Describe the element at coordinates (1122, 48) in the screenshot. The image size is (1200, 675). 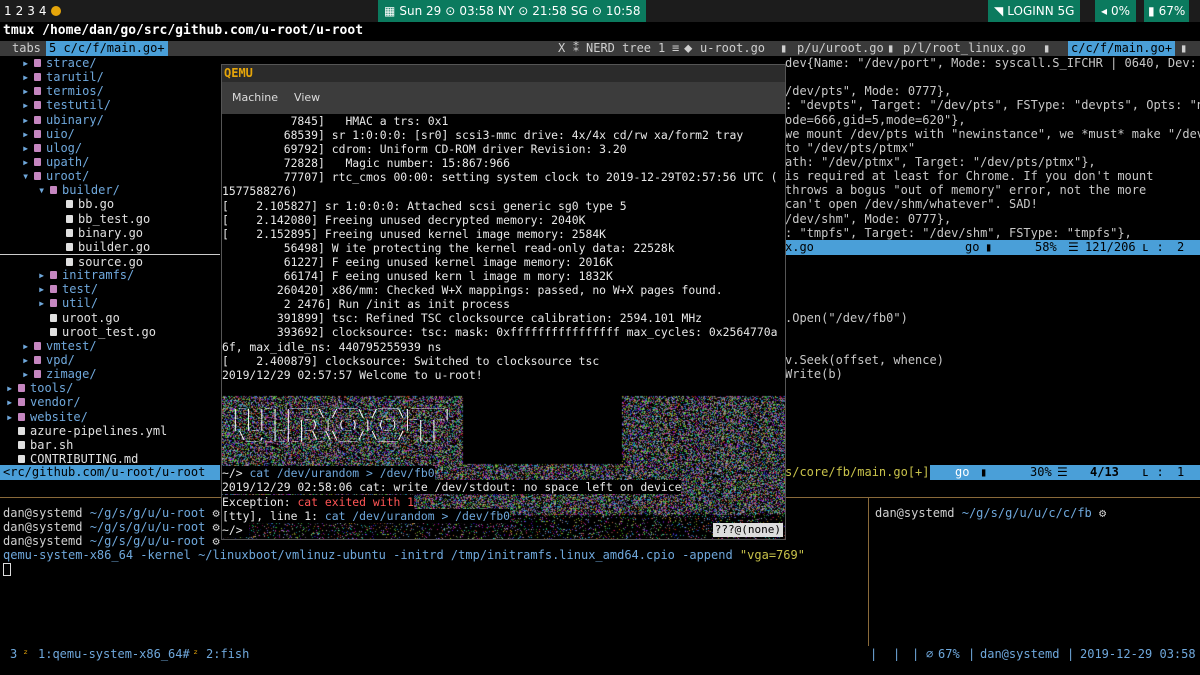
I see `tab-active-right: c/c/f/main.go+` at that location.